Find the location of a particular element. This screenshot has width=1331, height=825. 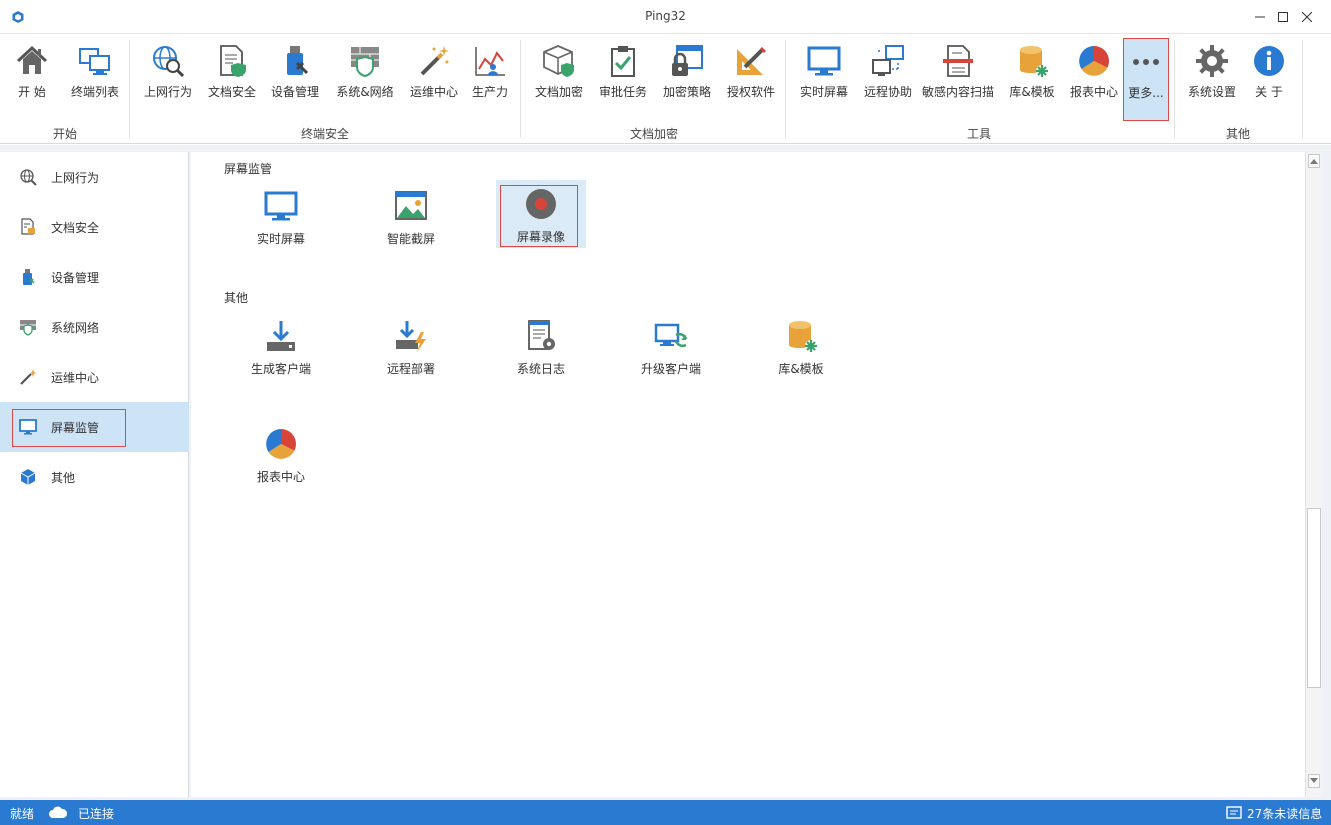

sidebar-item-doc-security: 文档安全 is located at coordinates (94, 227).